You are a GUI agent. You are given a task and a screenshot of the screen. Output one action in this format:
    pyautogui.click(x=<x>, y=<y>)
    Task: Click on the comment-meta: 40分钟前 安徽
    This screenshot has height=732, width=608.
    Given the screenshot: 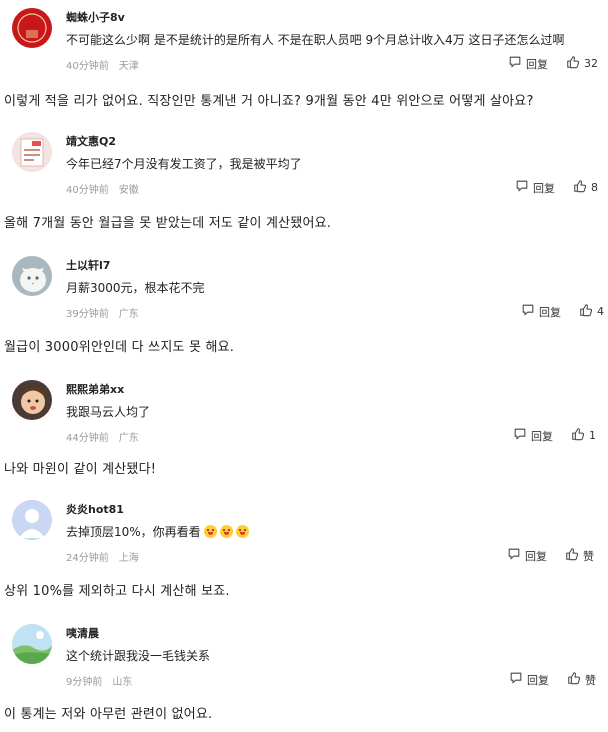 What is the action you would take?
    pyautogui.click(x=102, y=188)
    